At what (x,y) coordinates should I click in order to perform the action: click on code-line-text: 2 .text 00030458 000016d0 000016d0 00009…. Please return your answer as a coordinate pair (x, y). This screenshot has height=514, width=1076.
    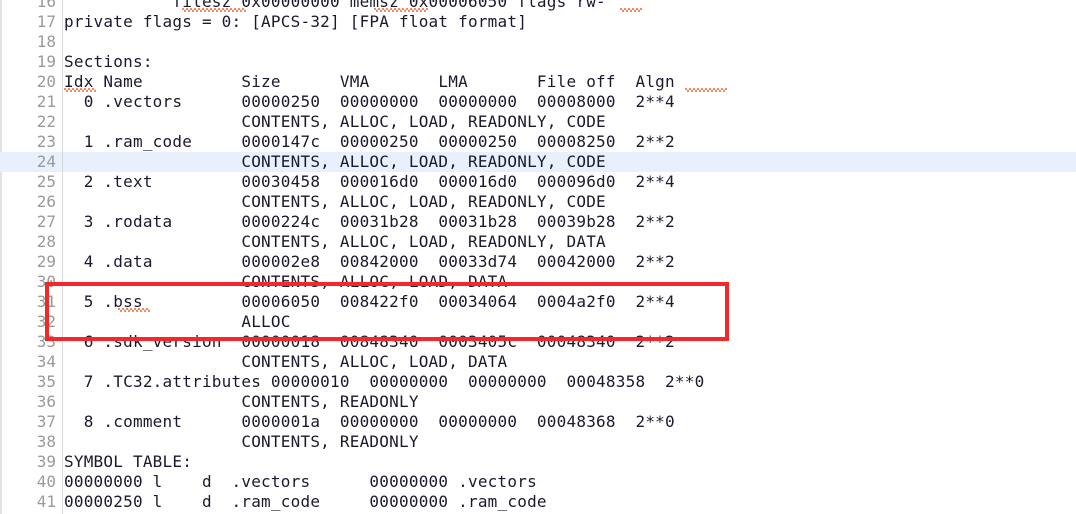
    Looking at the image, I should click on (369, 181).